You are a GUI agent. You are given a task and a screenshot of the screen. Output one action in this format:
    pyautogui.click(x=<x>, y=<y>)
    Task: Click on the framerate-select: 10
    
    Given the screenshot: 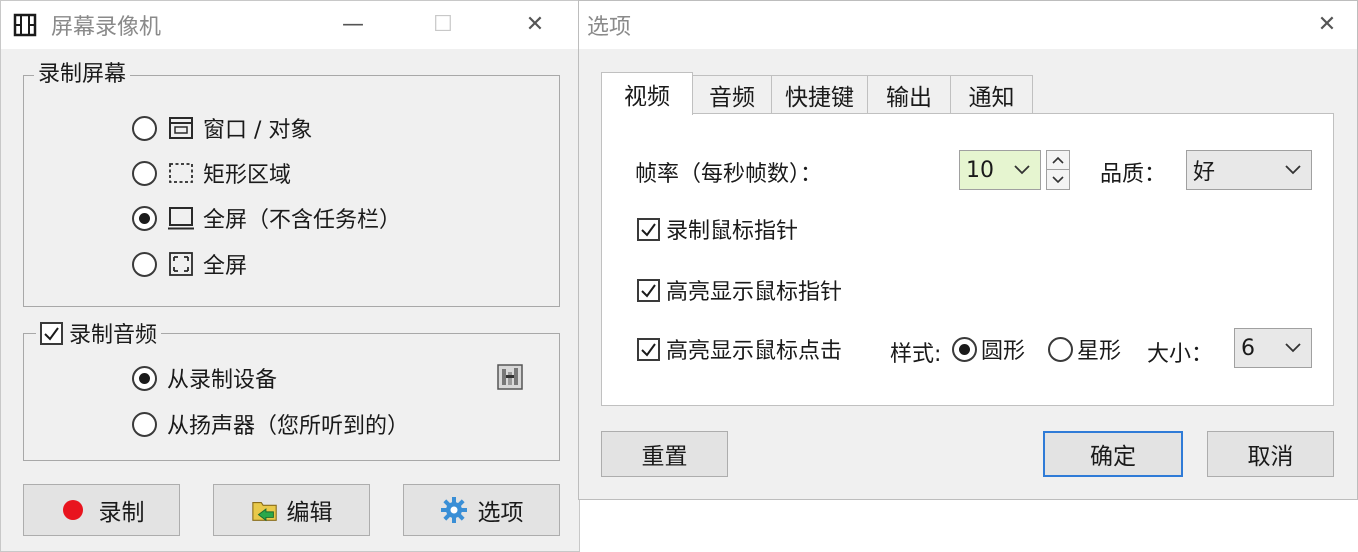 What is the action you would take?
    pyautogui.click(x=1000, y=170)
    